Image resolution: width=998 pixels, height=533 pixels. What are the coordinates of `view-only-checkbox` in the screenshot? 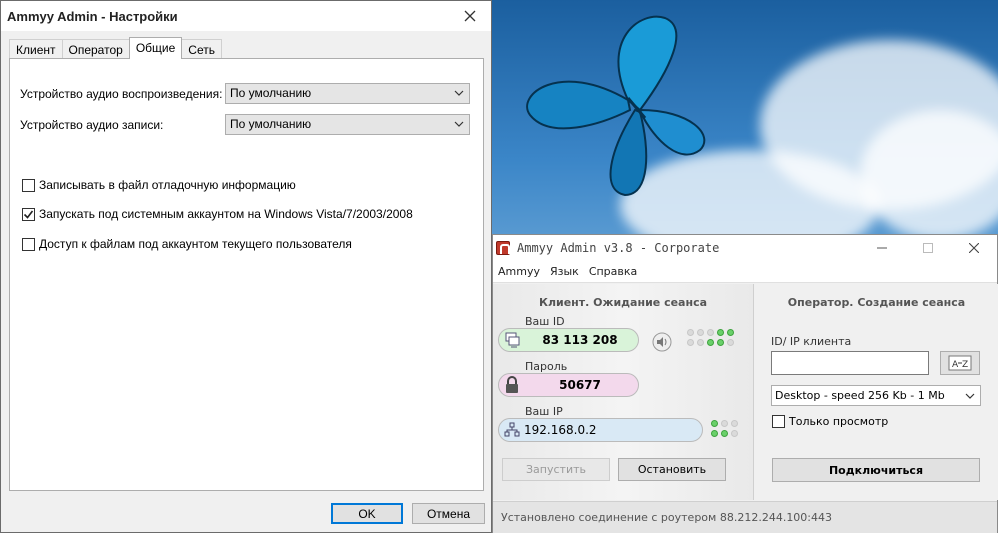 It's located at (778, 421).